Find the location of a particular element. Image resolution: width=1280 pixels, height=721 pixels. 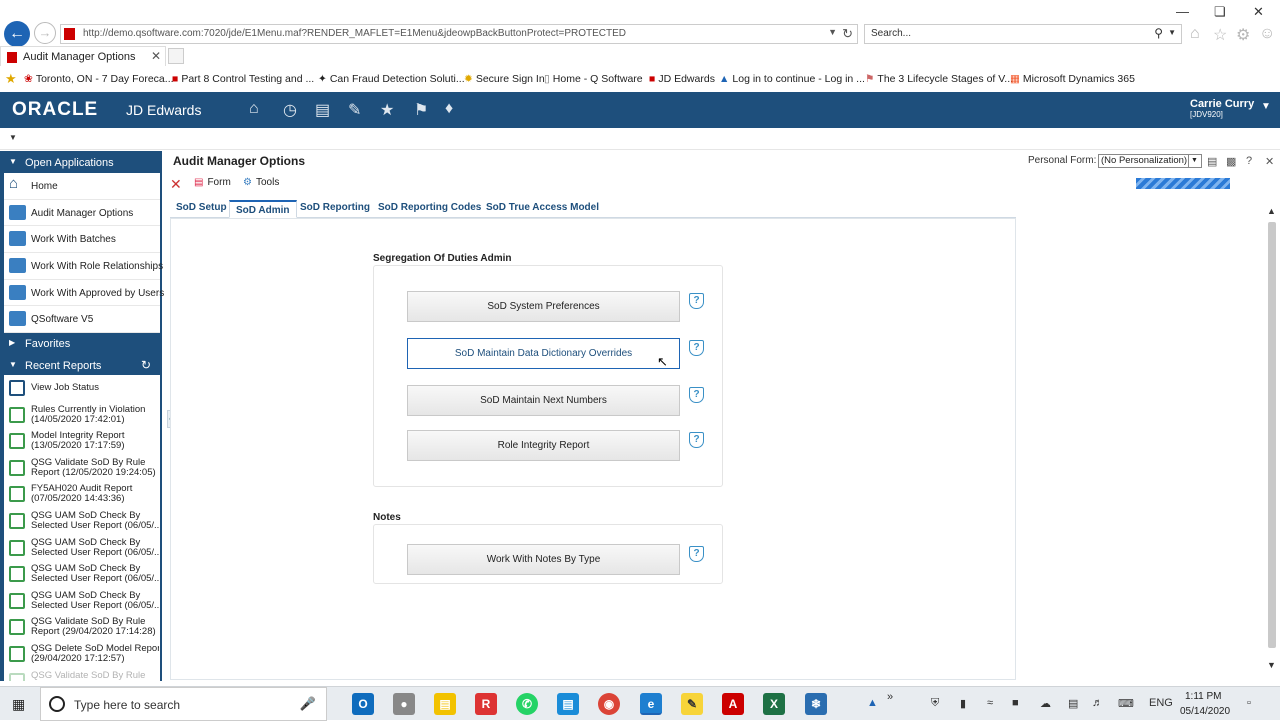

outlook-icon: O is located at coordinates (363, 704).